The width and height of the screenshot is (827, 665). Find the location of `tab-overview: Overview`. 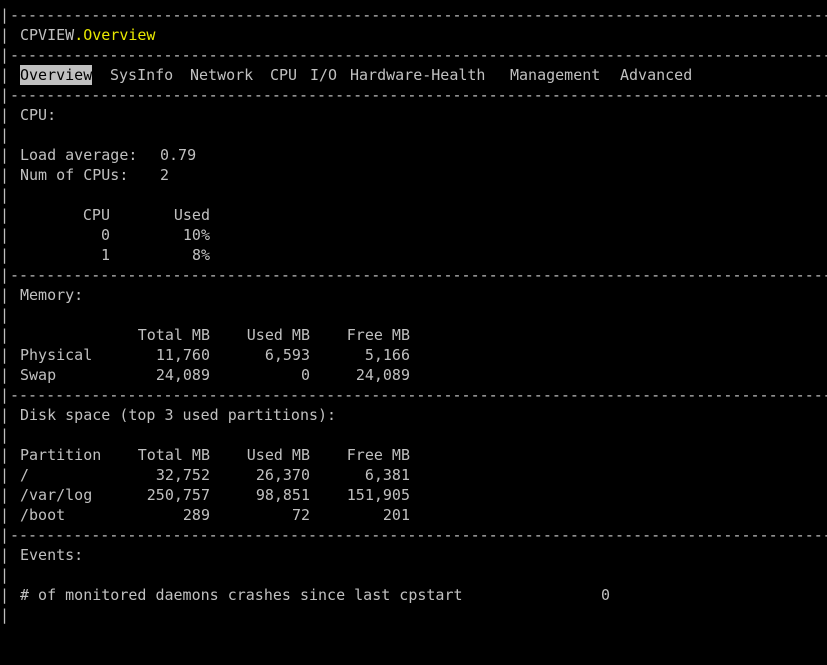

tab-overview: Overview is located at coordinates (56, 75).